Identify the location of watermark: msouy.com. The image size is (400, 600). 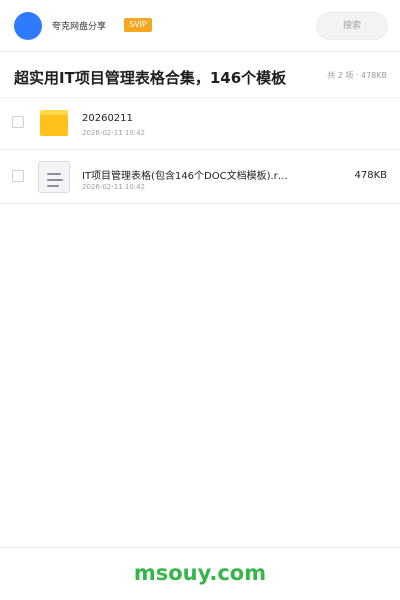
(200, 573).